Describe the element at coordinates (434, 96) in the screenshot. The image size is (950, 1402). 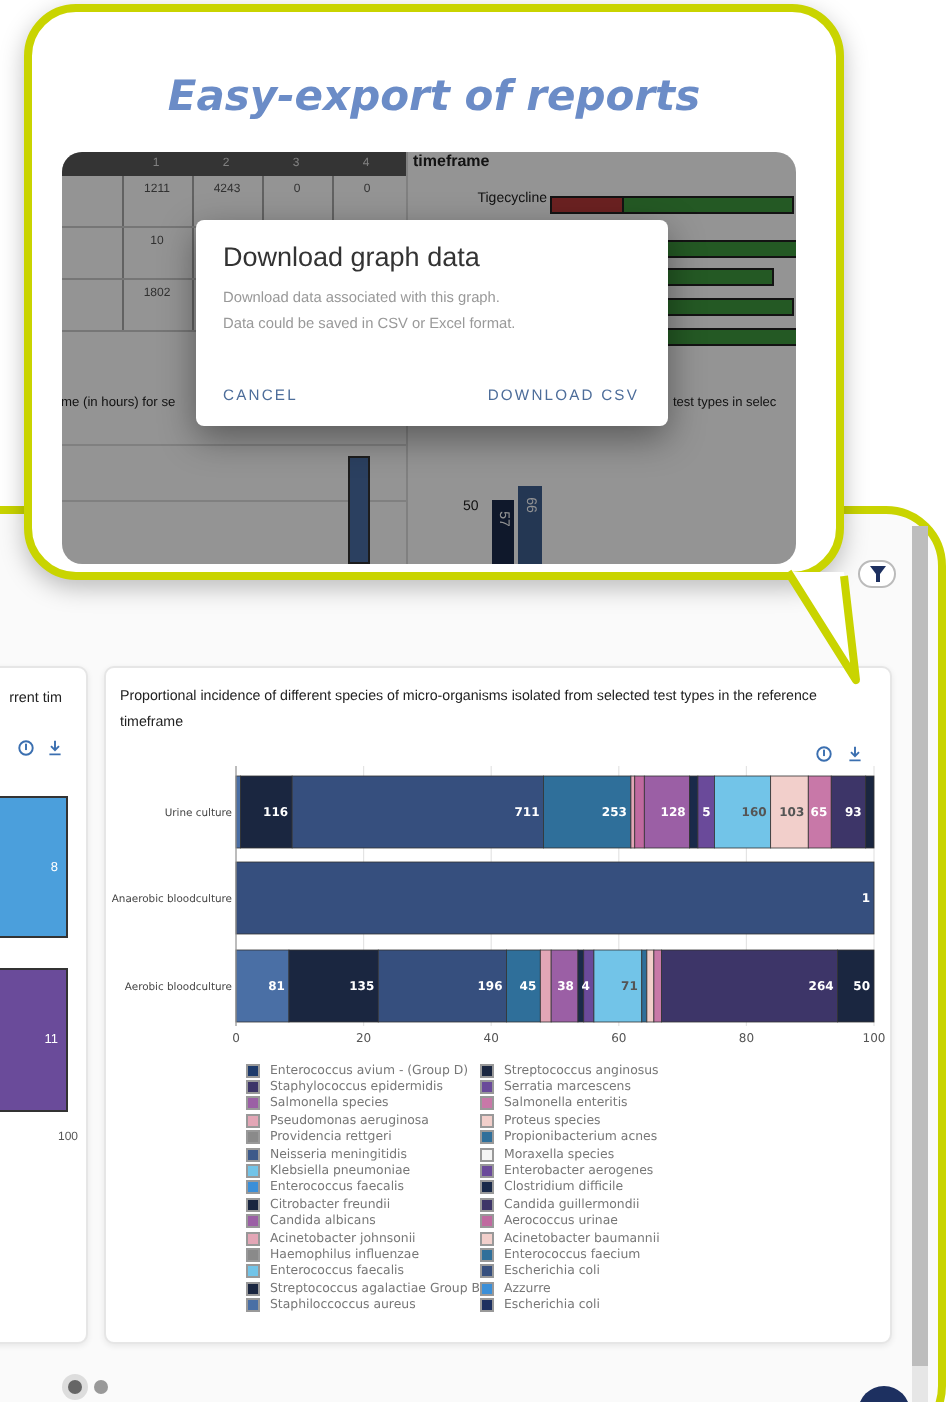
I see `callout-title: Easy-export of reports` at that location.